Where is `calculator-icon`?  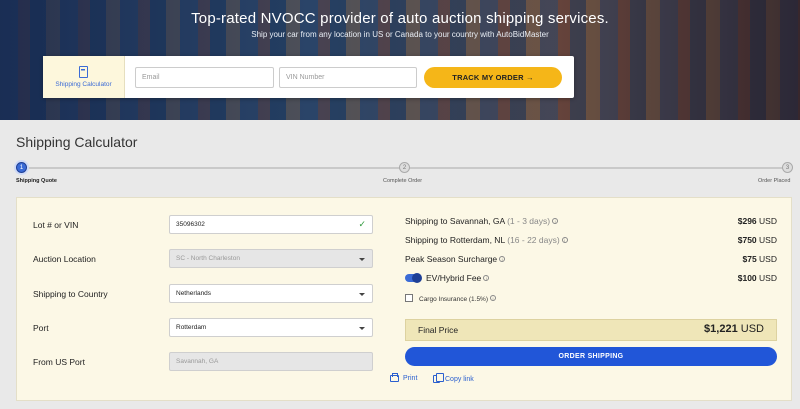
calculator-icon is located at coordinates (83, 72).